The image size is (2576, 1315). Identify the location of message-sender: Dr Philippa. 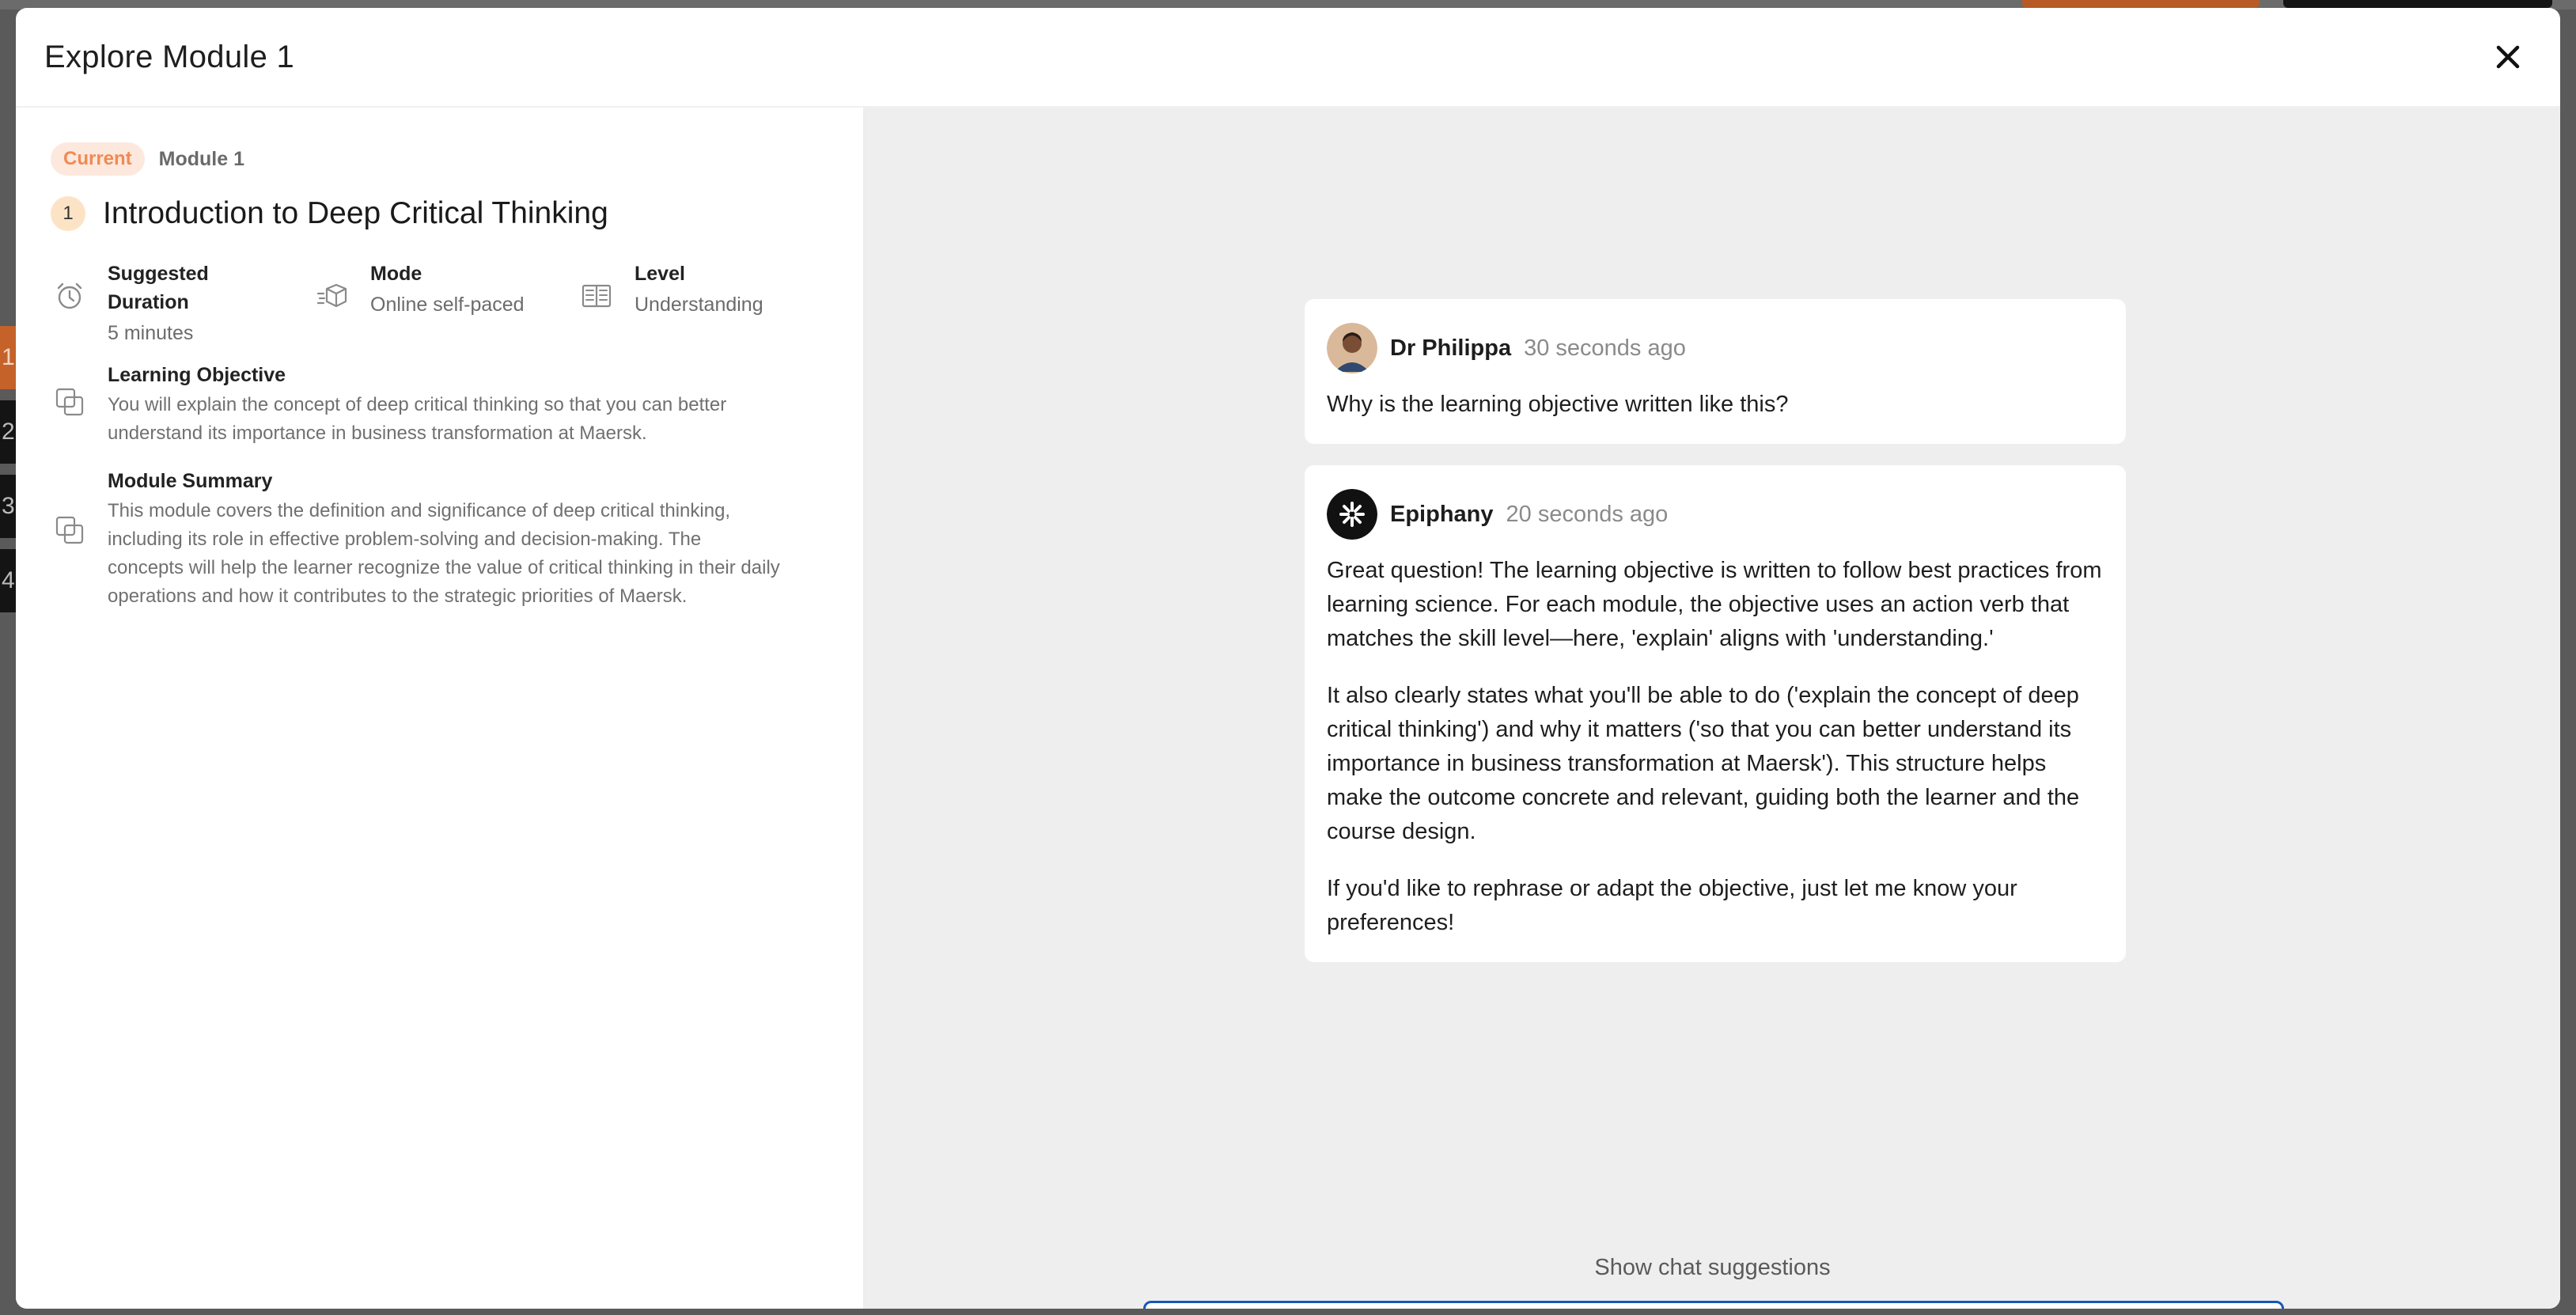
(1451, 348).